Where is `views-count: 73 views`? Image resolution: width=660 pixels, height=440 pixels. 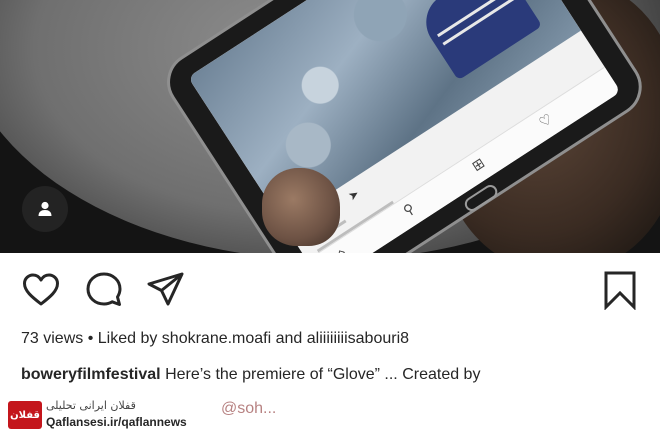
views-count: 73 views is located at coordinates (52, 338).